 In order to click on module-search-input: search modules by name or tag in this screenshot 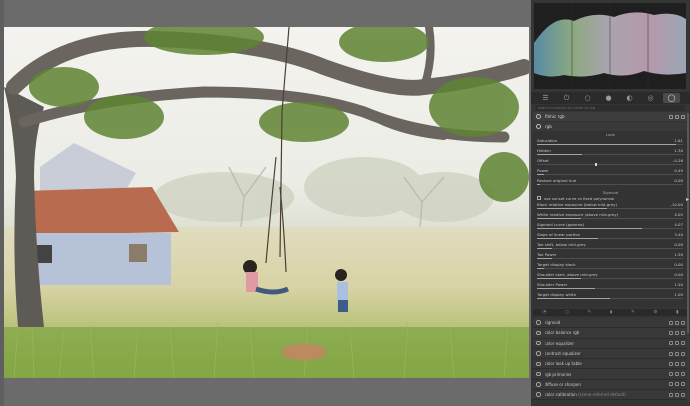, I will do `click(610, 108)`.